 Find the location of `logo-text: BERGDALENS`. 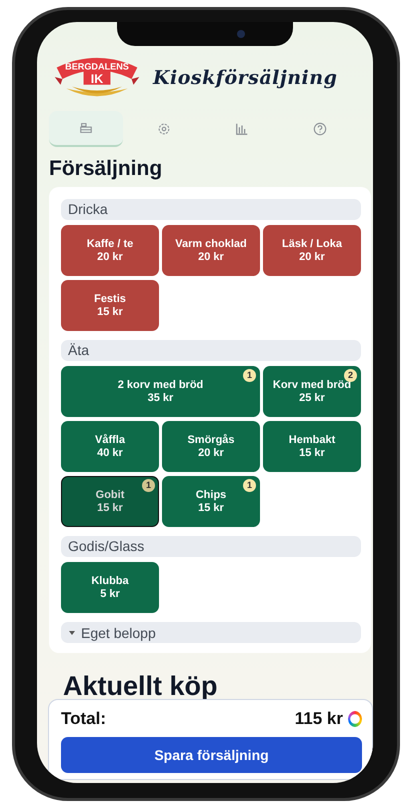

logo-text: BERGDALENS is located at coordinates (97, 66).